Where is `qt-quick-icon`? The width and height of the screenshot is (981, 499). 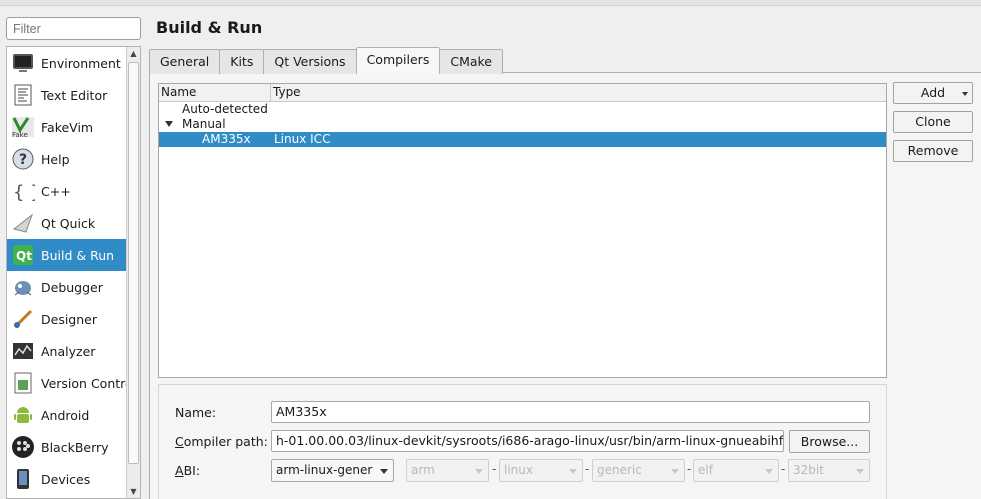
qt-quick-icon is located at coordinates (23, 223).